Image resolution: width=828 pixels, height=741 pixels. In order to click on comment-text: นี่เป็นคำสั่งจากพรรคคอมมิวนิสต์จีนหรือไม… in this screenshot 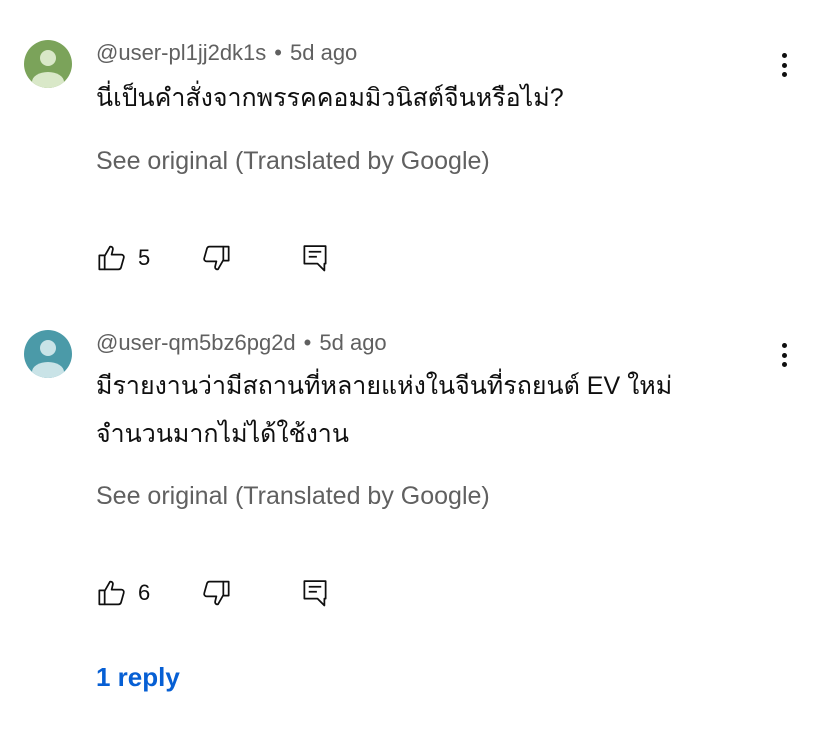, I will do `click(417, 98)`.